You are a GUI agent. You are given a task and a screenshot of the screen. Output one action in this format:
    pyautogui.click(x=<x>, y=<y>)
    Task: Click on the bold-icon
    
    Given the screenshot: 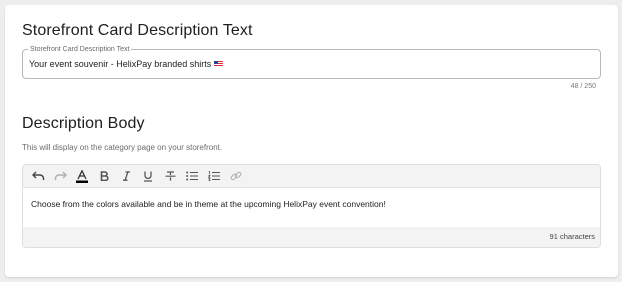 What is the action you would take?
    pyautogui.click(x=104, y=176)
    